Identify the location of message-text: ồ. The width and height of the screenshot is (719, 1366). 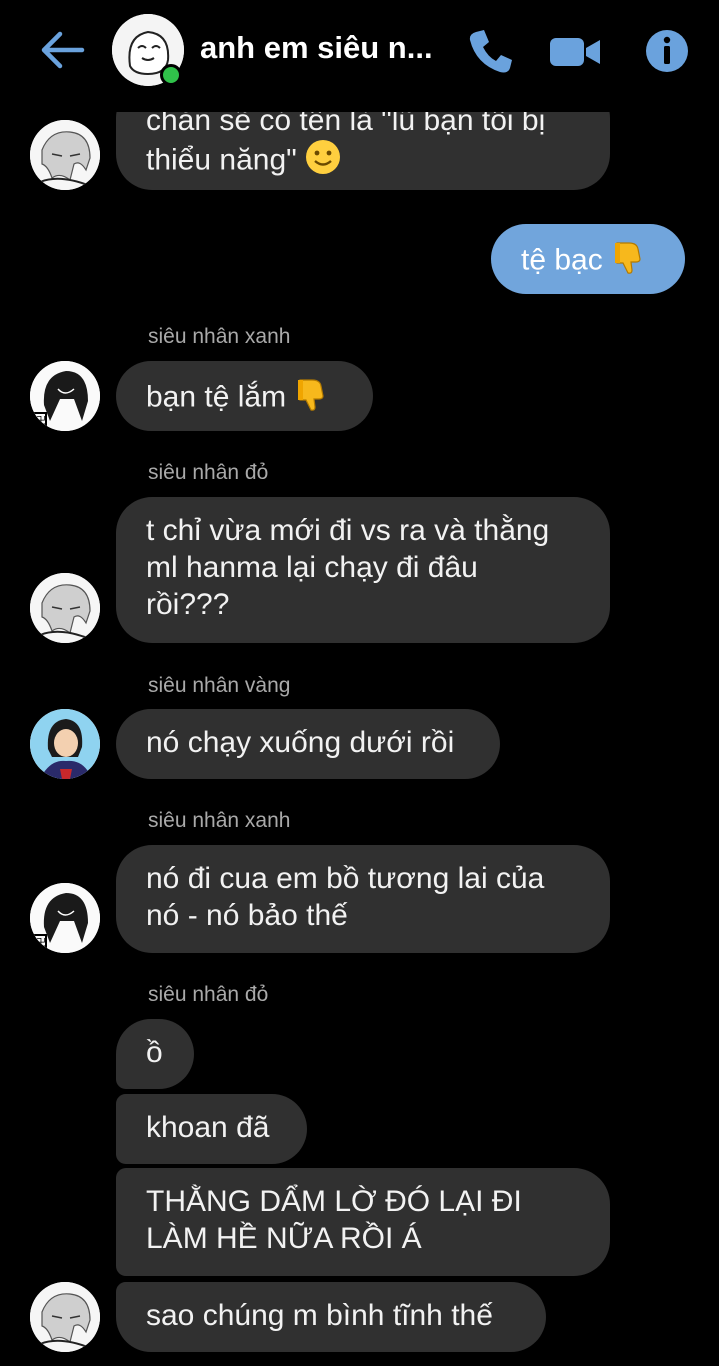
(154, 1052).